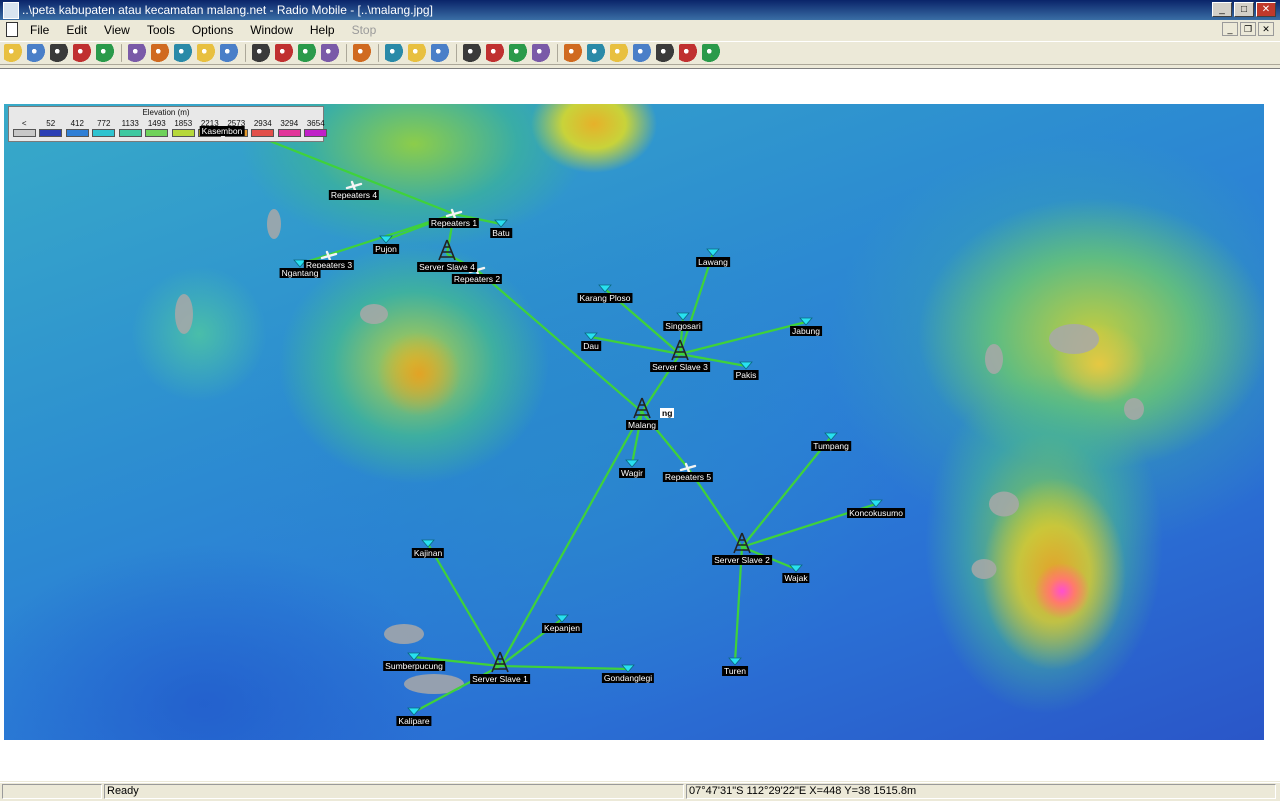 The height and width of the screenshot is (801, 1280). What do you see at coordinates (76, 30) in the screenshot?
I see `menu-edit: Edit` at bounding box center [76, 30].